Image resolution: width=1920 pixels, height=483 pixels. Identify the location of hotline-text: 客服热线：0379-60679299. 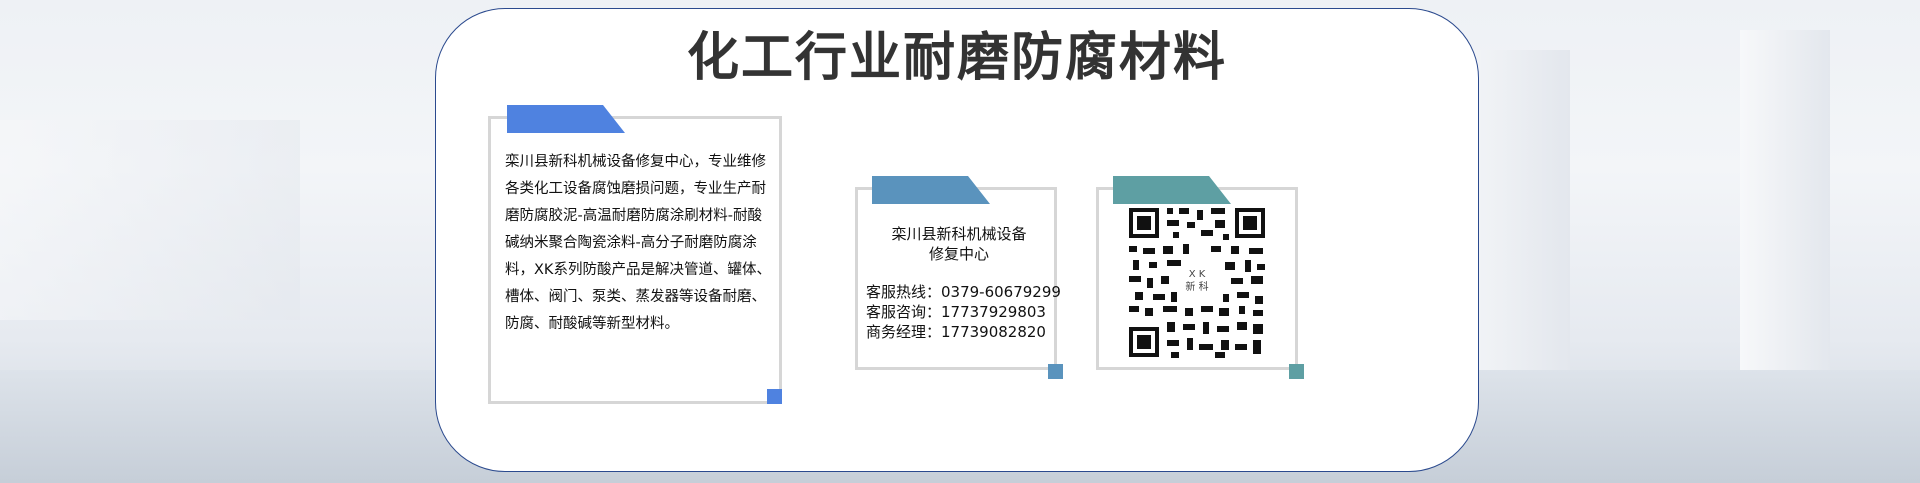
(963, 292).